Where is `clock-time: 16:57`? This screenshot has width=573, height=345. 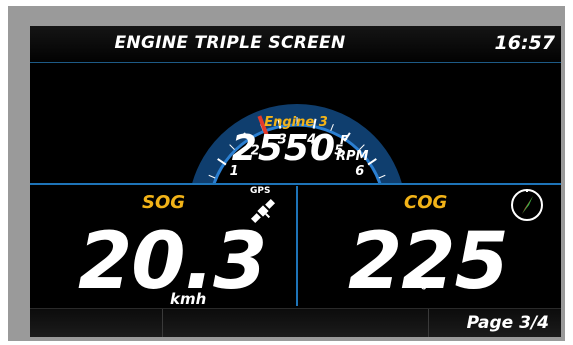 clock-time: 16:57 is located at coordinates (524, 43).